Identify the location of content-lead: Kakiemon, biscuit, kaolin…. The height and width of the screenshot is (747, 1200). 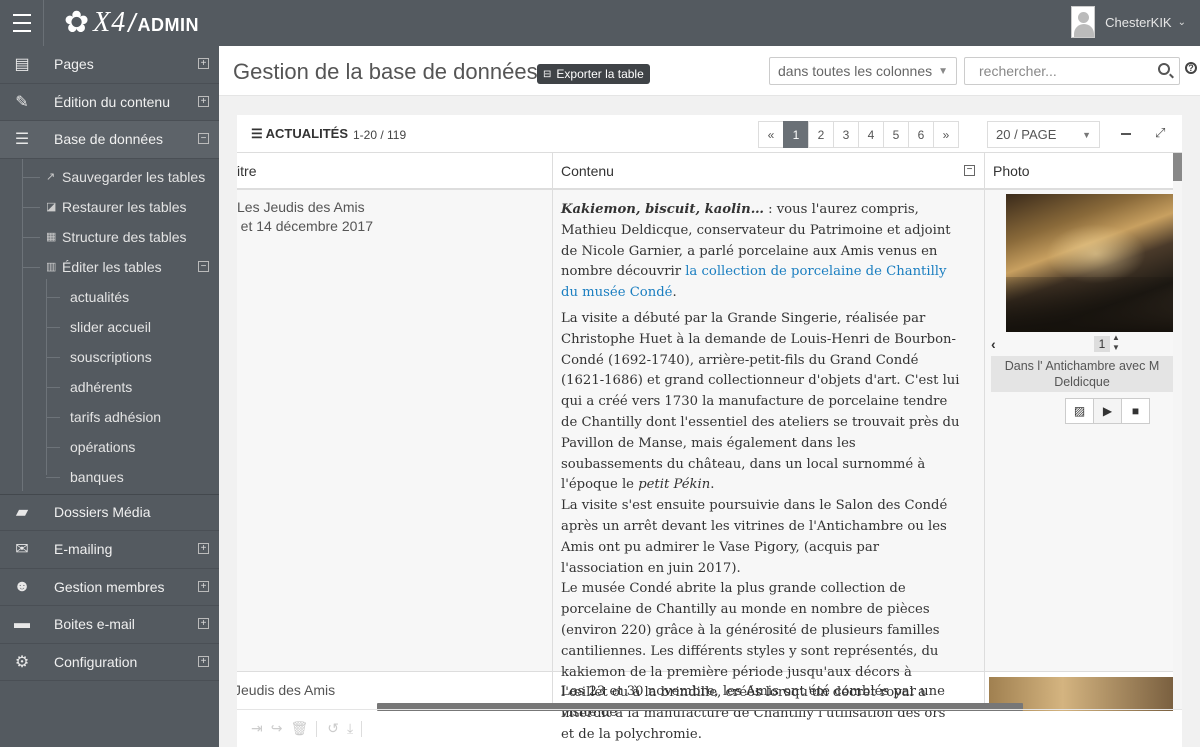
(662, 209).